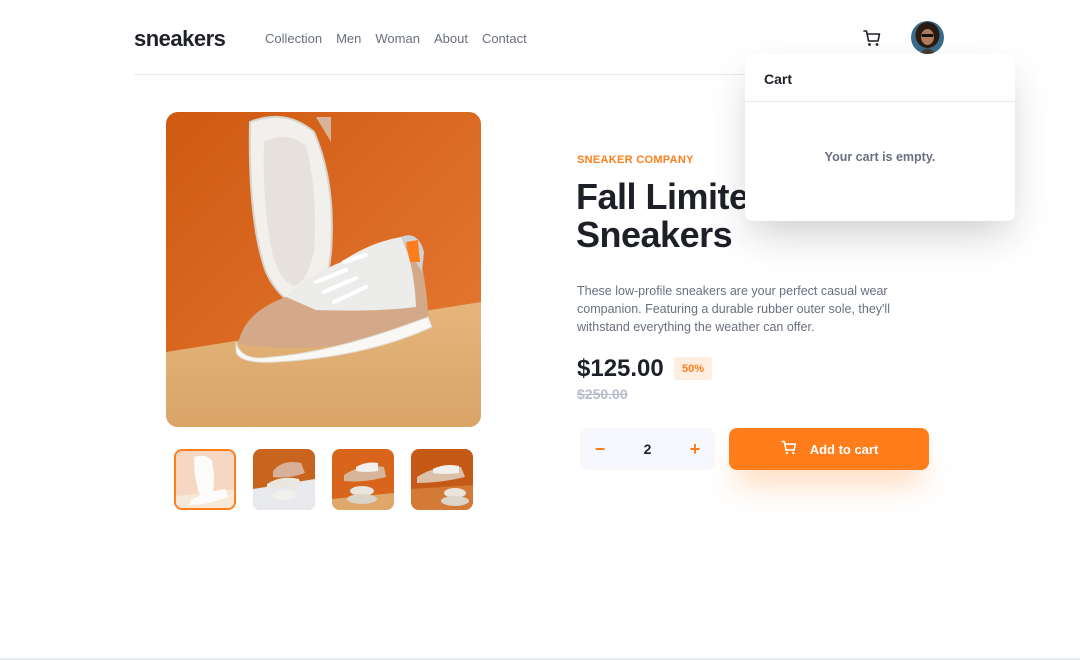 The image size is (1080, 660). I want to click on nav-item-contact: Contact, so click(504, 38).